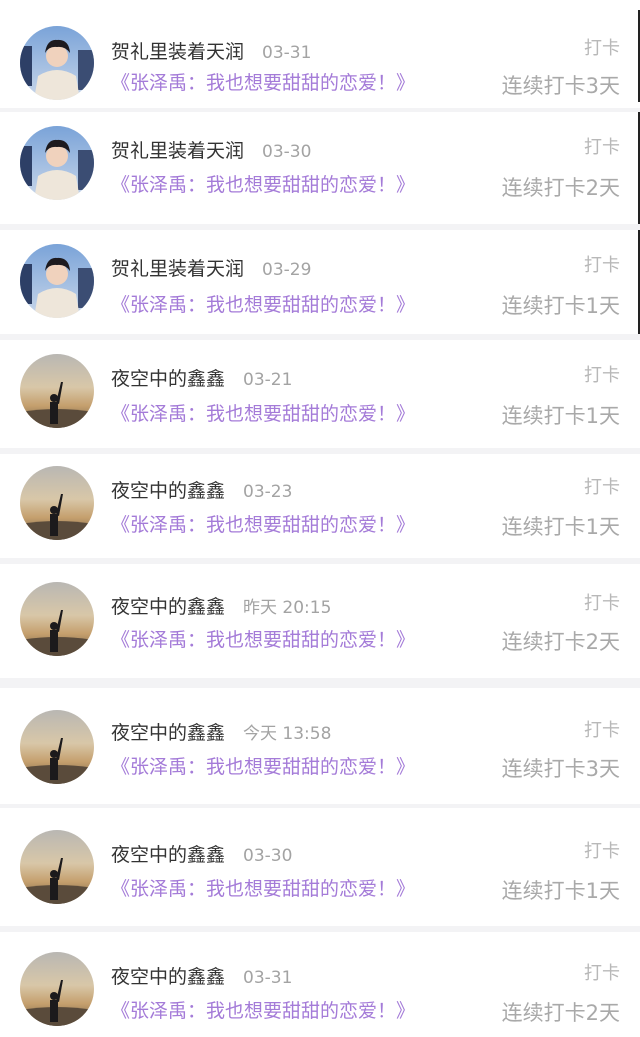 The image size is (640, 1037). I want to click on username: 夜空中的鑫鑫 03-23, so click(201, 489).